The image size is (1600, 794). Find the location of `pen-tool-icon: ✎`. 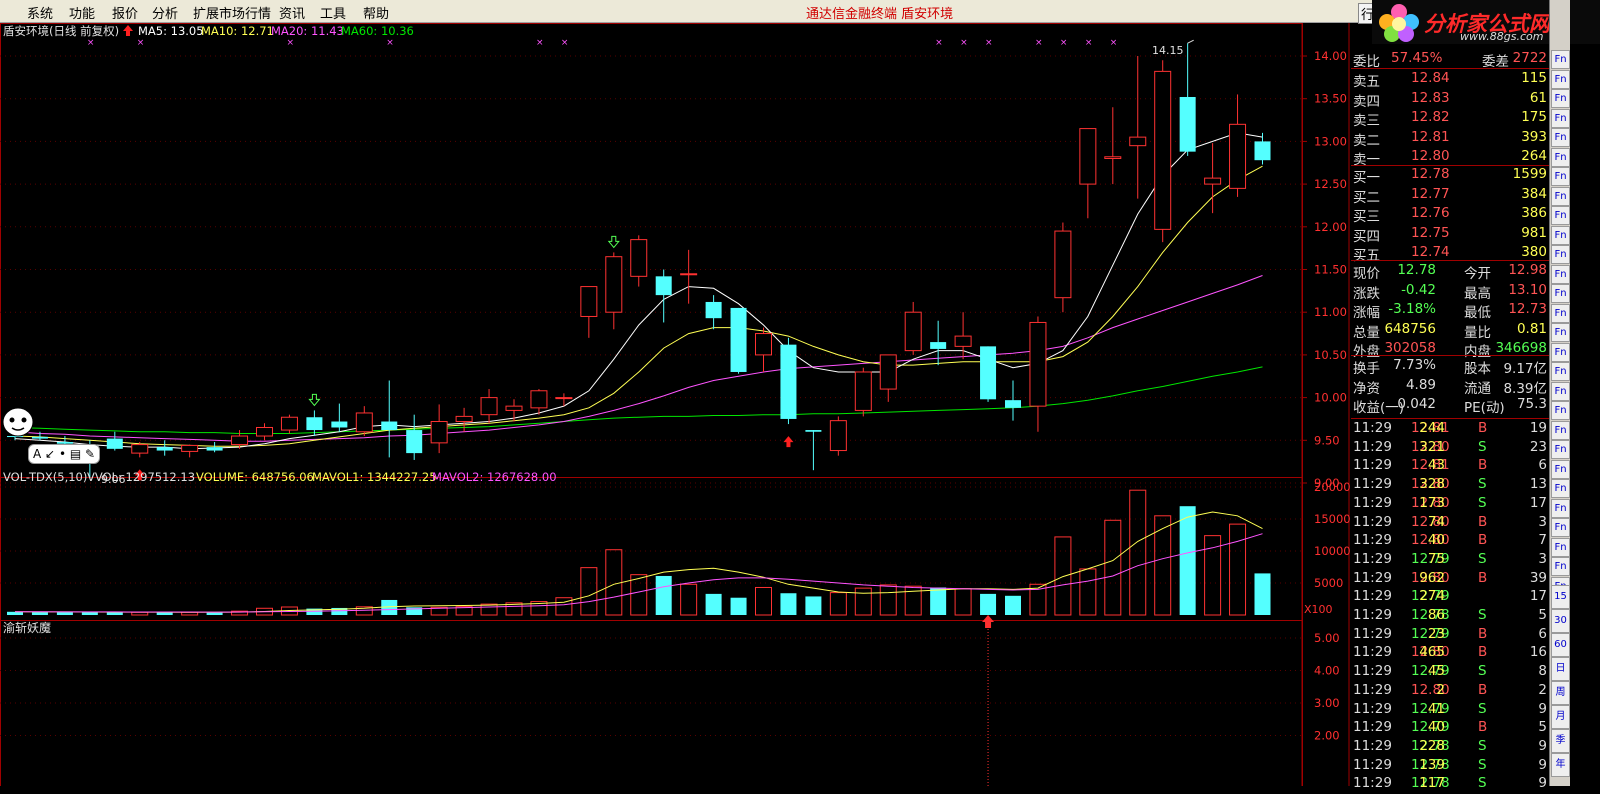

pen-tool-icon: ✎ is located at coordinates (90, 454).